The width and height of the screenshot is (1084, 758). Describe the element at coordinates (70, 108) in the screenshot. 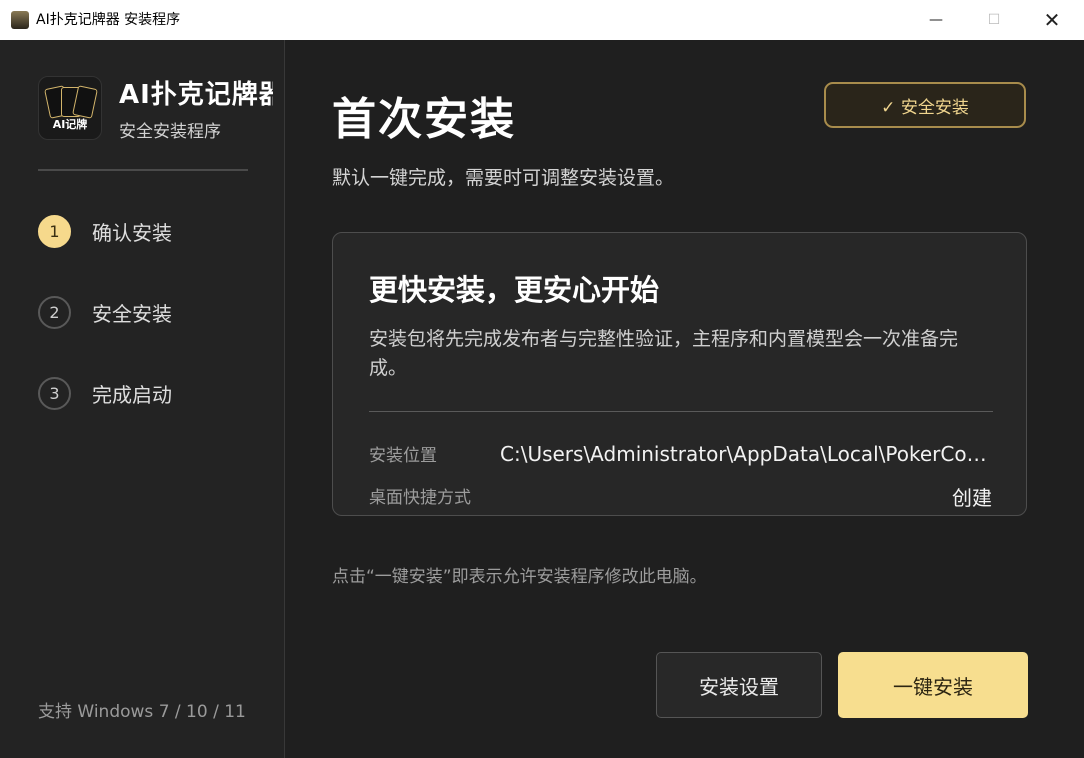

I see `app-logo: AI记牌` at that location.